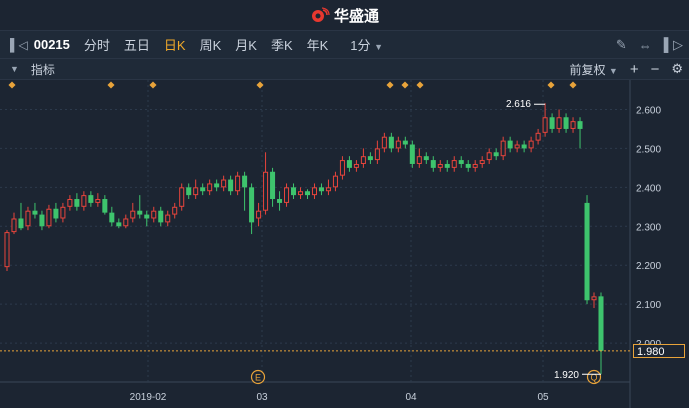 This screenshot has width=689, height=408. What do you see at coordinates (339, 397) in the screenshot?
I see `x-axis: 2019-02 03 04 05` at bounding box center [339, 397].